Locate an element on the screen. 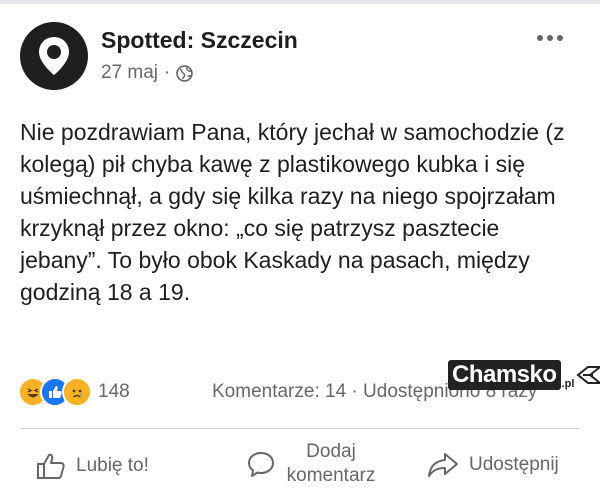 The width and height of the screenshot is (600, 501). watermark-text: Chamsko is located at coordinates (504, 375).